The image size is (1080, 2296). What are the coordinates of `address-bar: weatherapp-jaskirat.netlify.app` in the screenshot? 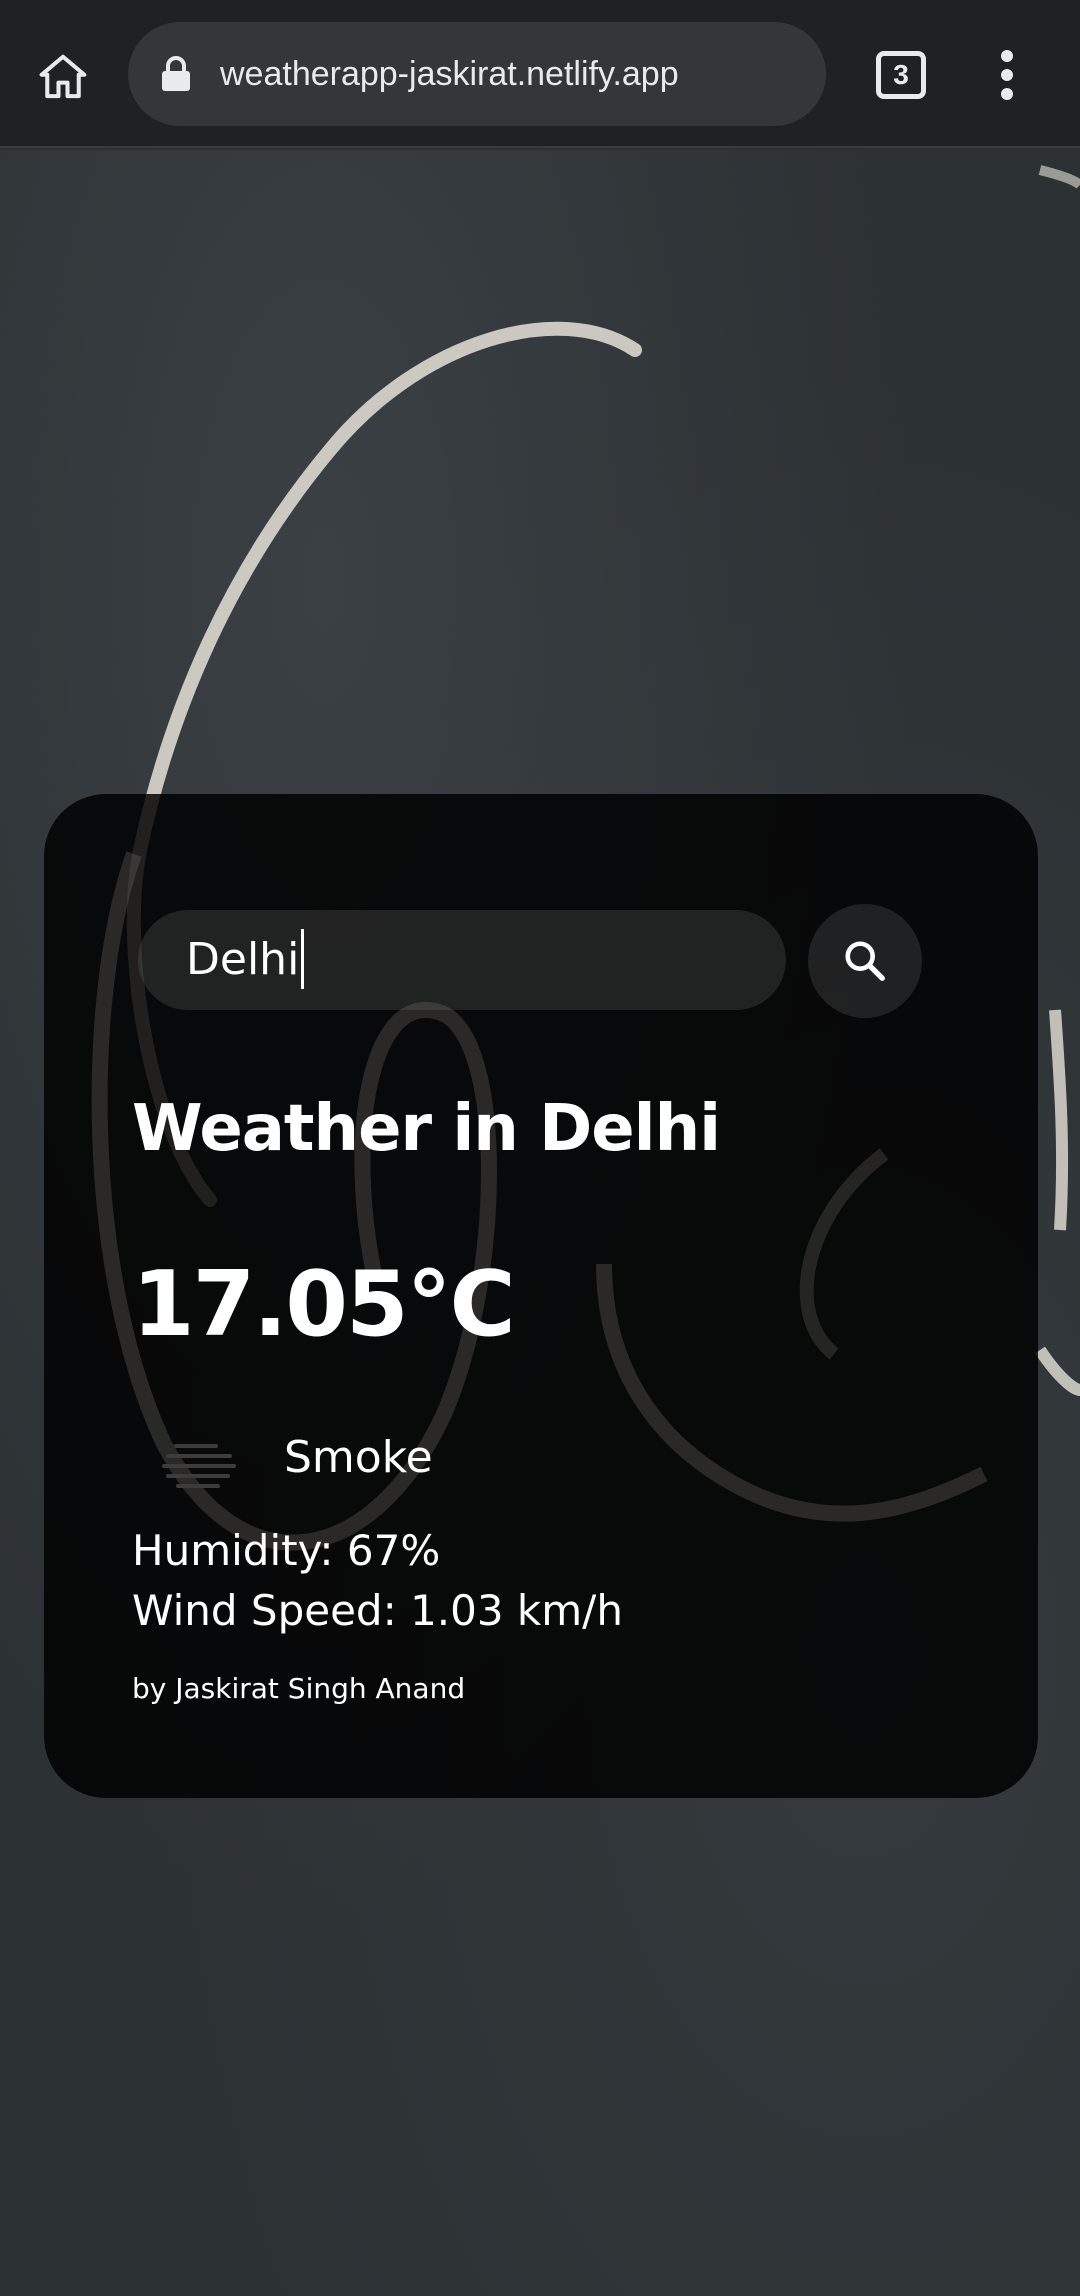 It's located at (477, 74).